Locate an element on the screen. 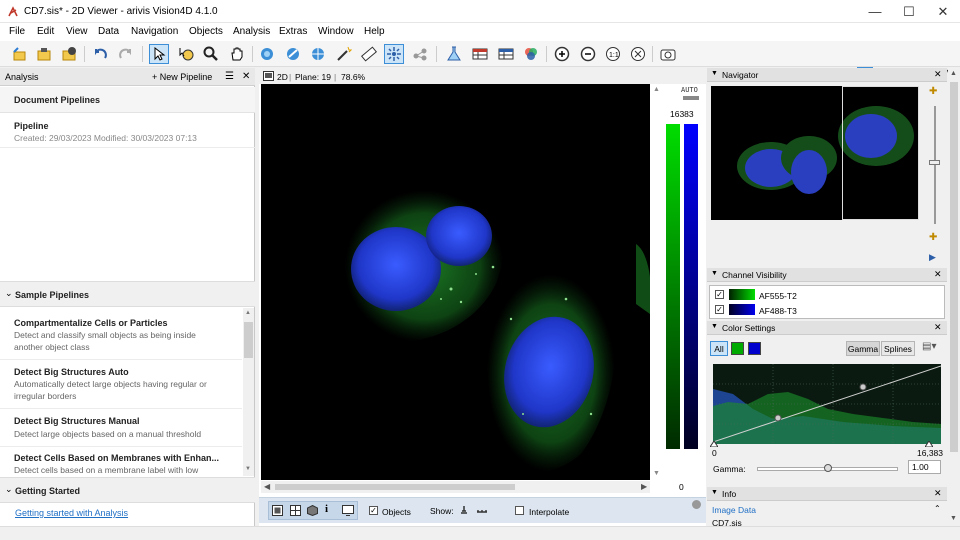  menu-navigation: Navigation is located at coordinates (154, 31).